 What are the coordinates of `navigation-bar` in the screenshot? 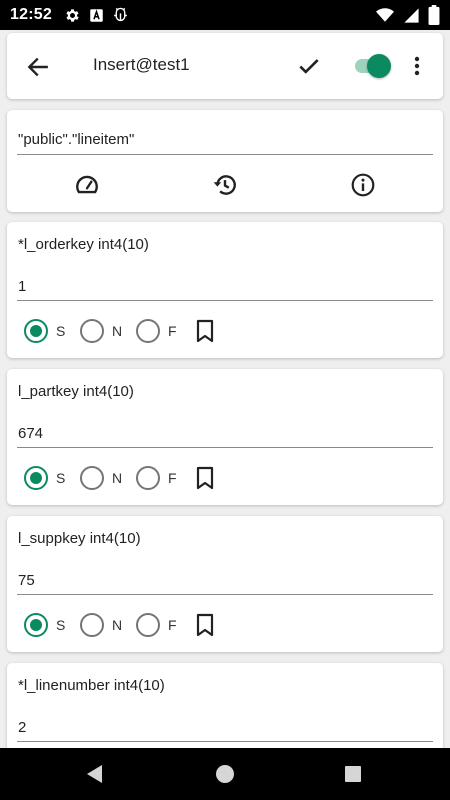 It's located at (225, 774).